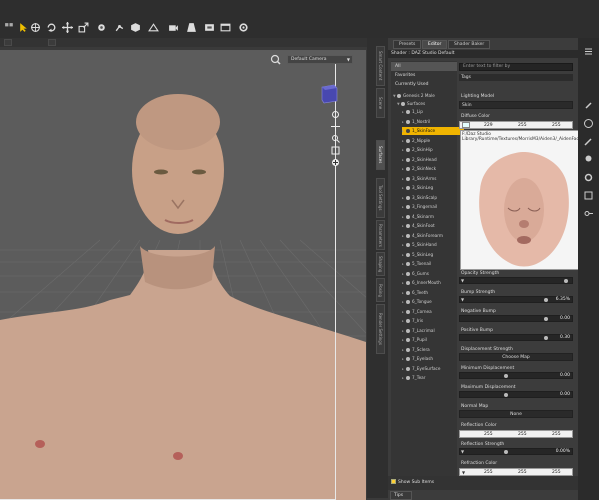 This screenshot has width=599, height=500. Describe the element at coordinates (516, 434) in the screenshot. I see `reflection-color-field: 255 255 255` at that location.